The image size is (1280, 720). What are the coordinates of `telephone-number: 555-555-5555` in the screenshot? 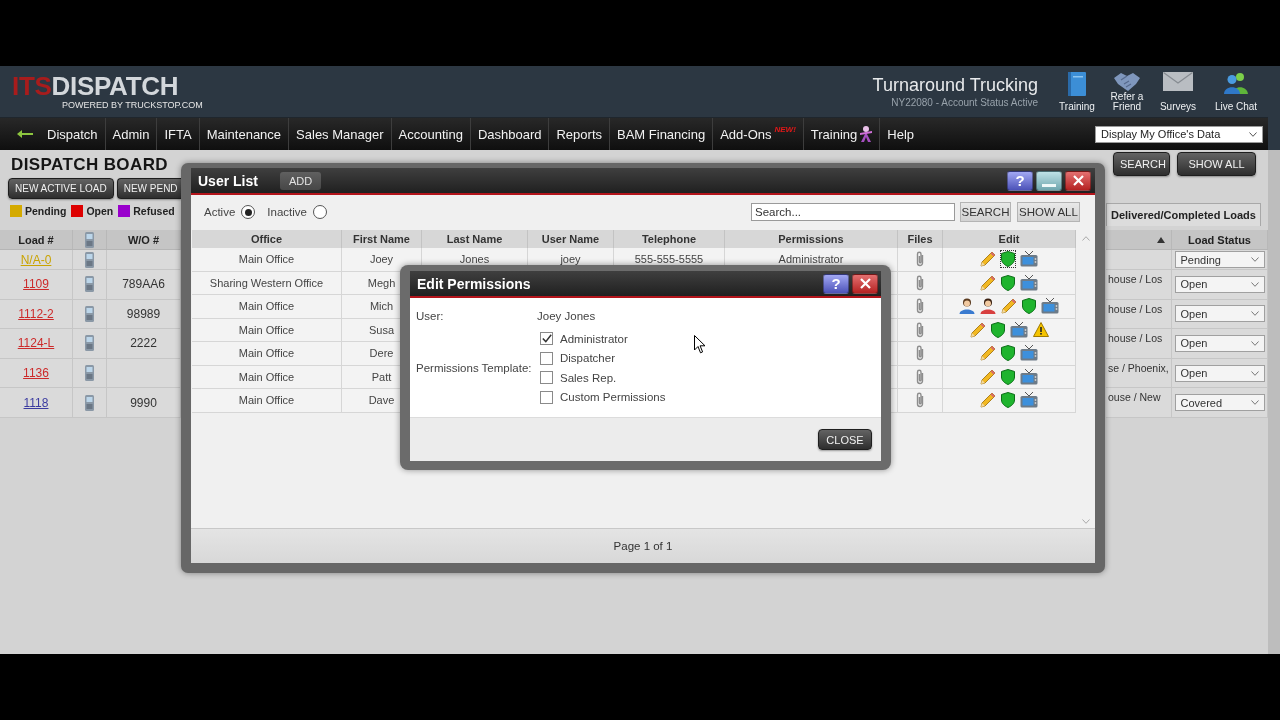 It's located at (669, 259).